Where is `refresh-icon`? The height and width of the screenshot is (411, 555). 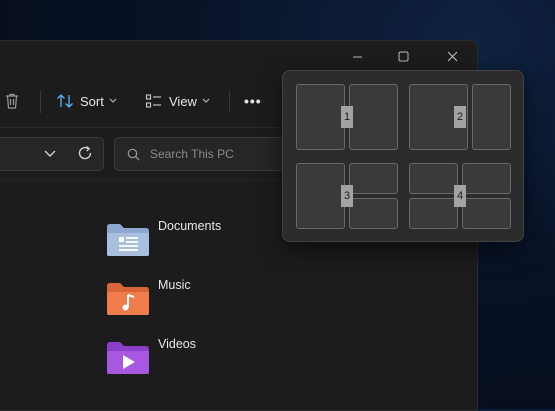
refresh-icon is located at coordinates (85, 153).